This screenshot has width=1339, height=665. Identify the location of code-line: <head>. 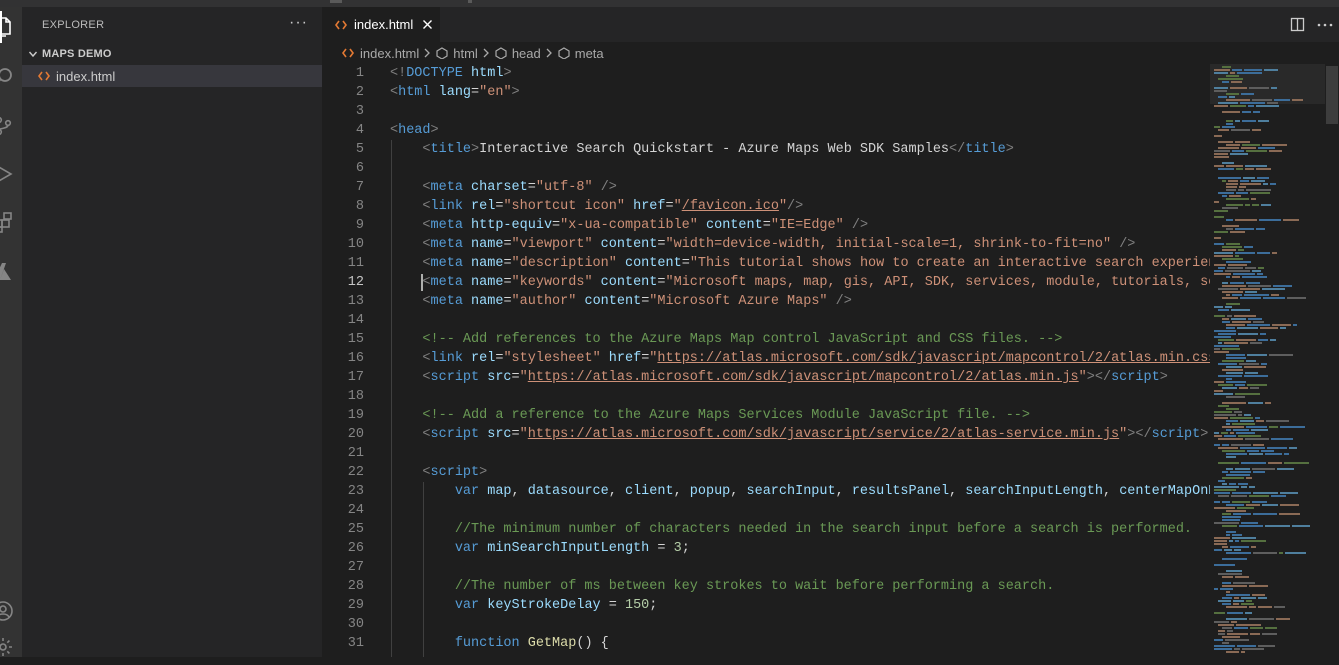
(801, 130).